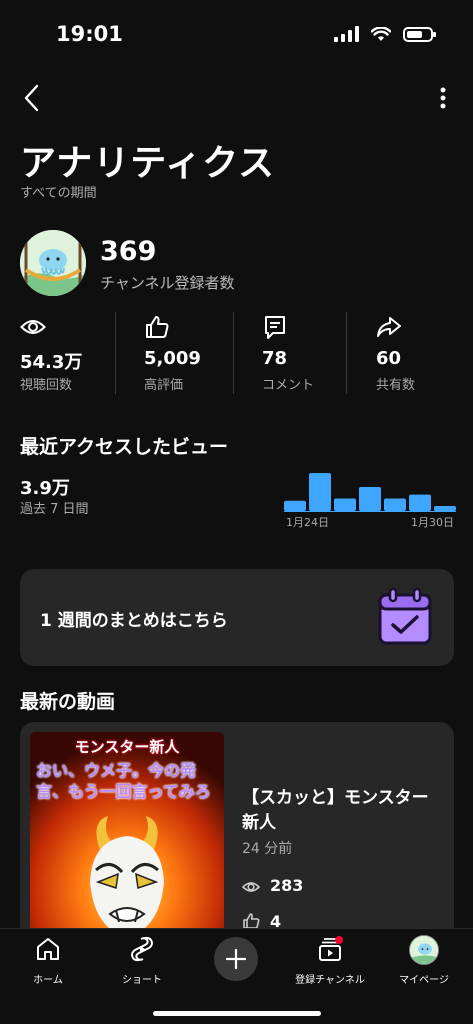 The image size is (473, 1024). I want to click on top-bar, so click(236, 98).